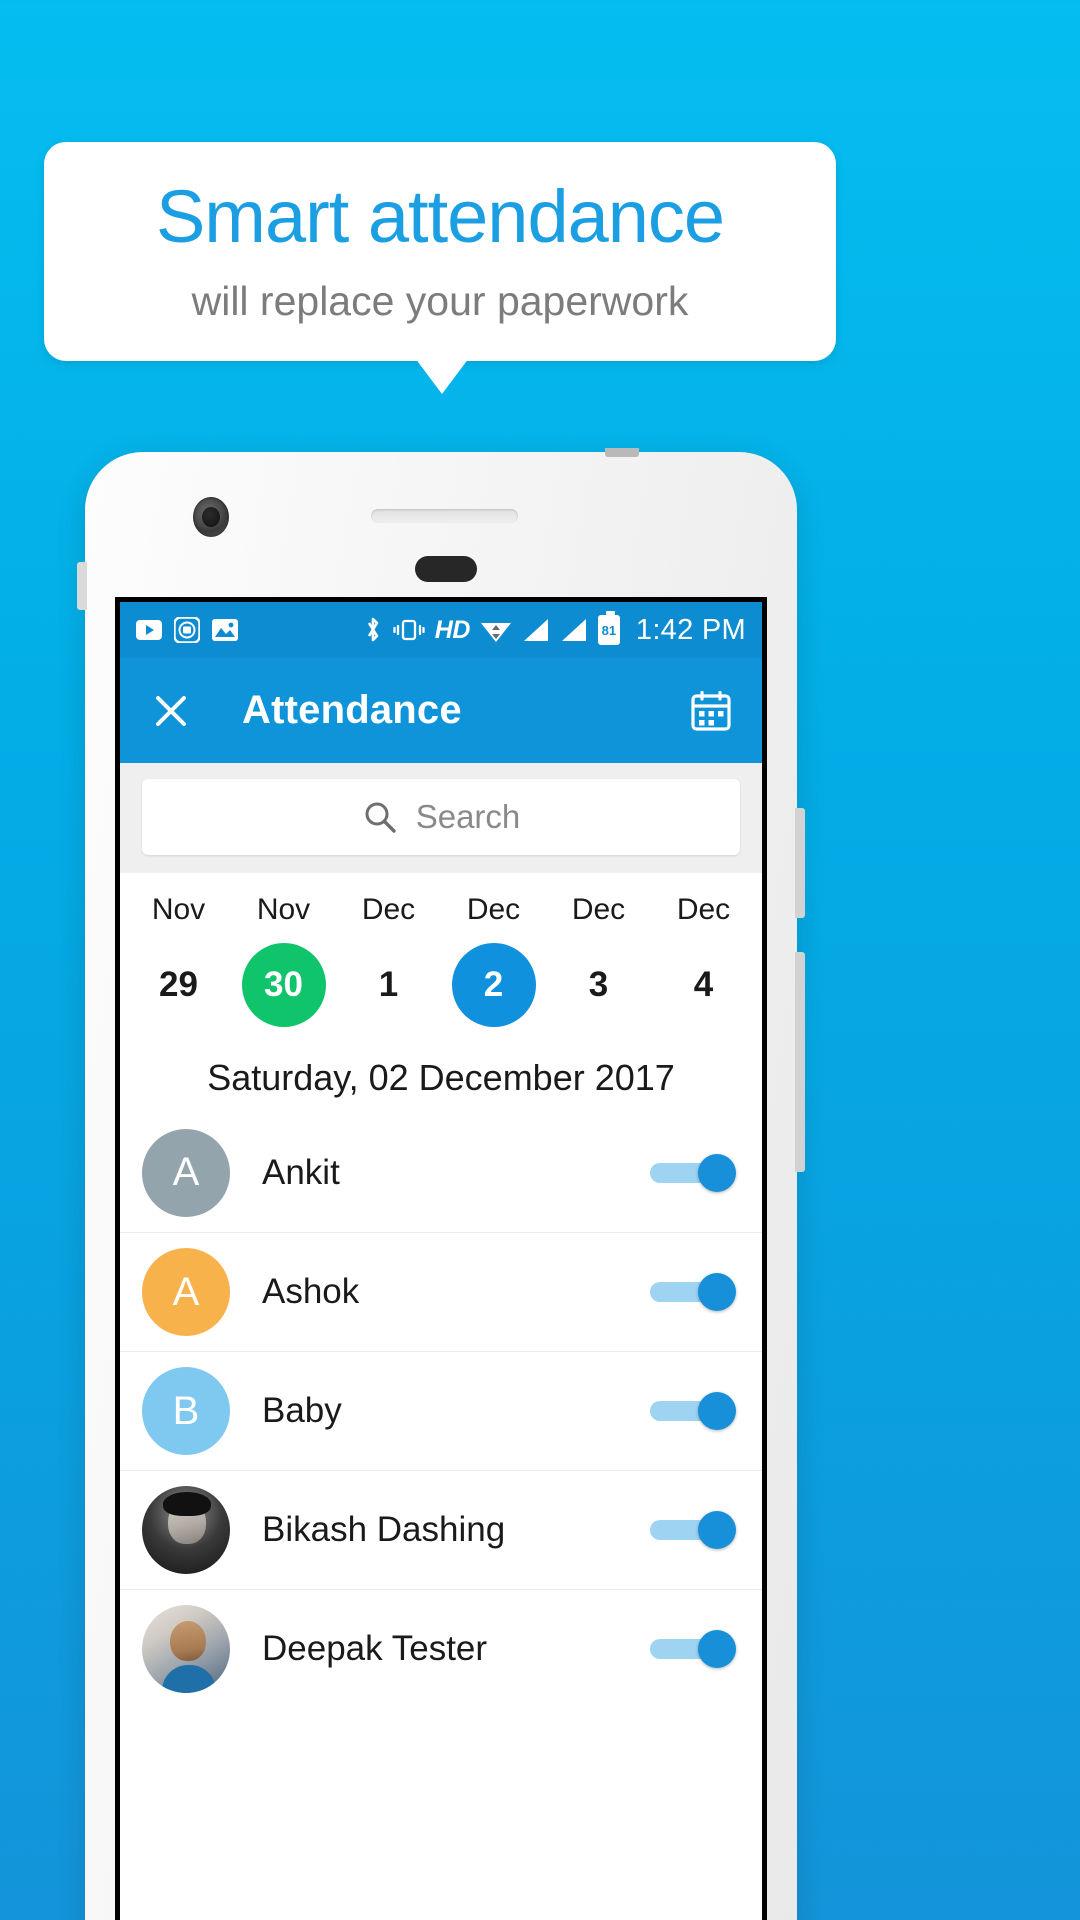 The image size is (1080, 1920). Describe the element at coordinates (442, 376) in the screenshot. I see `promo-card-tail` at that location.